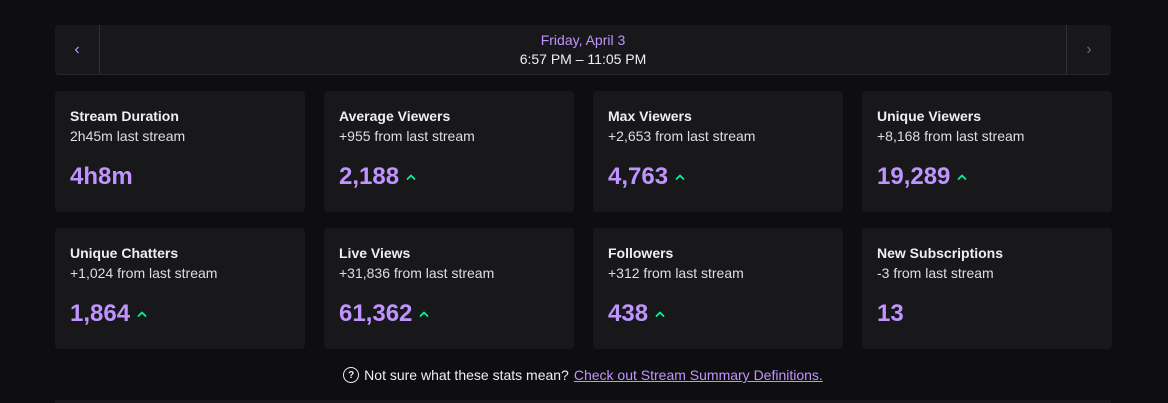 The height and width of the screenshot is (403, 1168). Describe the element at coordinates (351, 375) in the screenshot. I see `help-circle-icon: ?` at that location.